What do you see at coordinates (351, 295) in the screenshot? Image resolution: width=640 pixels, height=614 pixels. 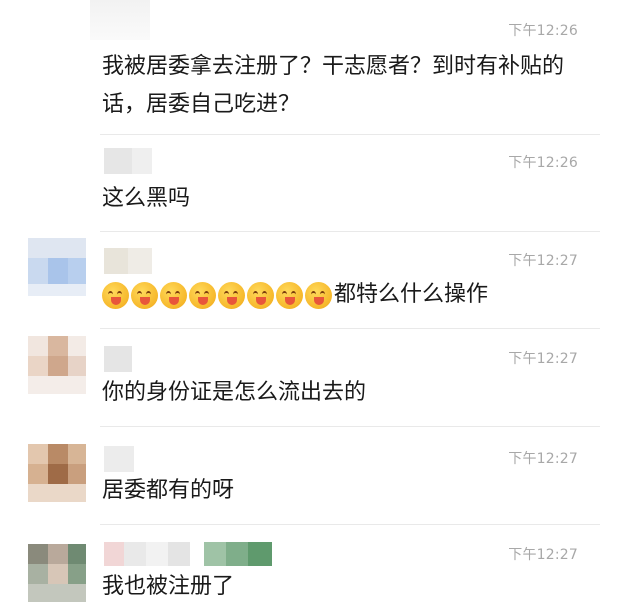 I see `message-text: 都特么什么操作` at bounding box center [351, 295].